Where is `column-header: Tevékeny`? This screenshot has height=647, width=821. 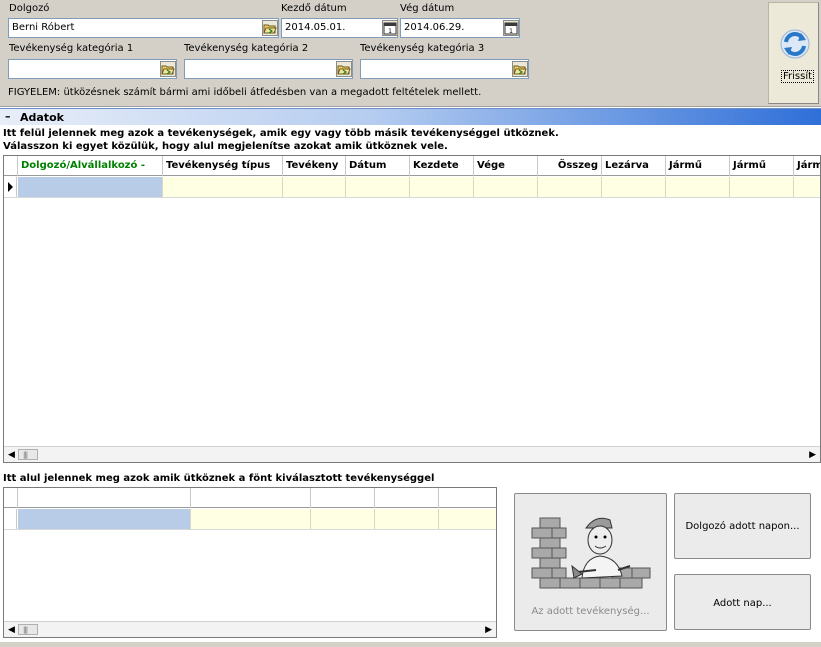
column-header: Tevékeny is located at coordinates (314, 166).